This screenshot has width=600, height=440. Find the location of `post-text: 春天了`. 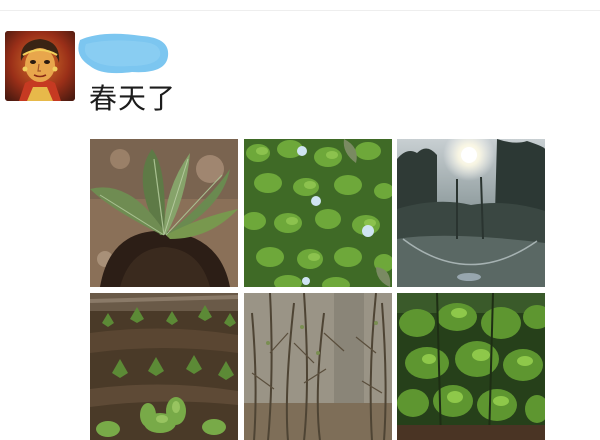

post-text: 春天了 is located at coordinates (133, 98).